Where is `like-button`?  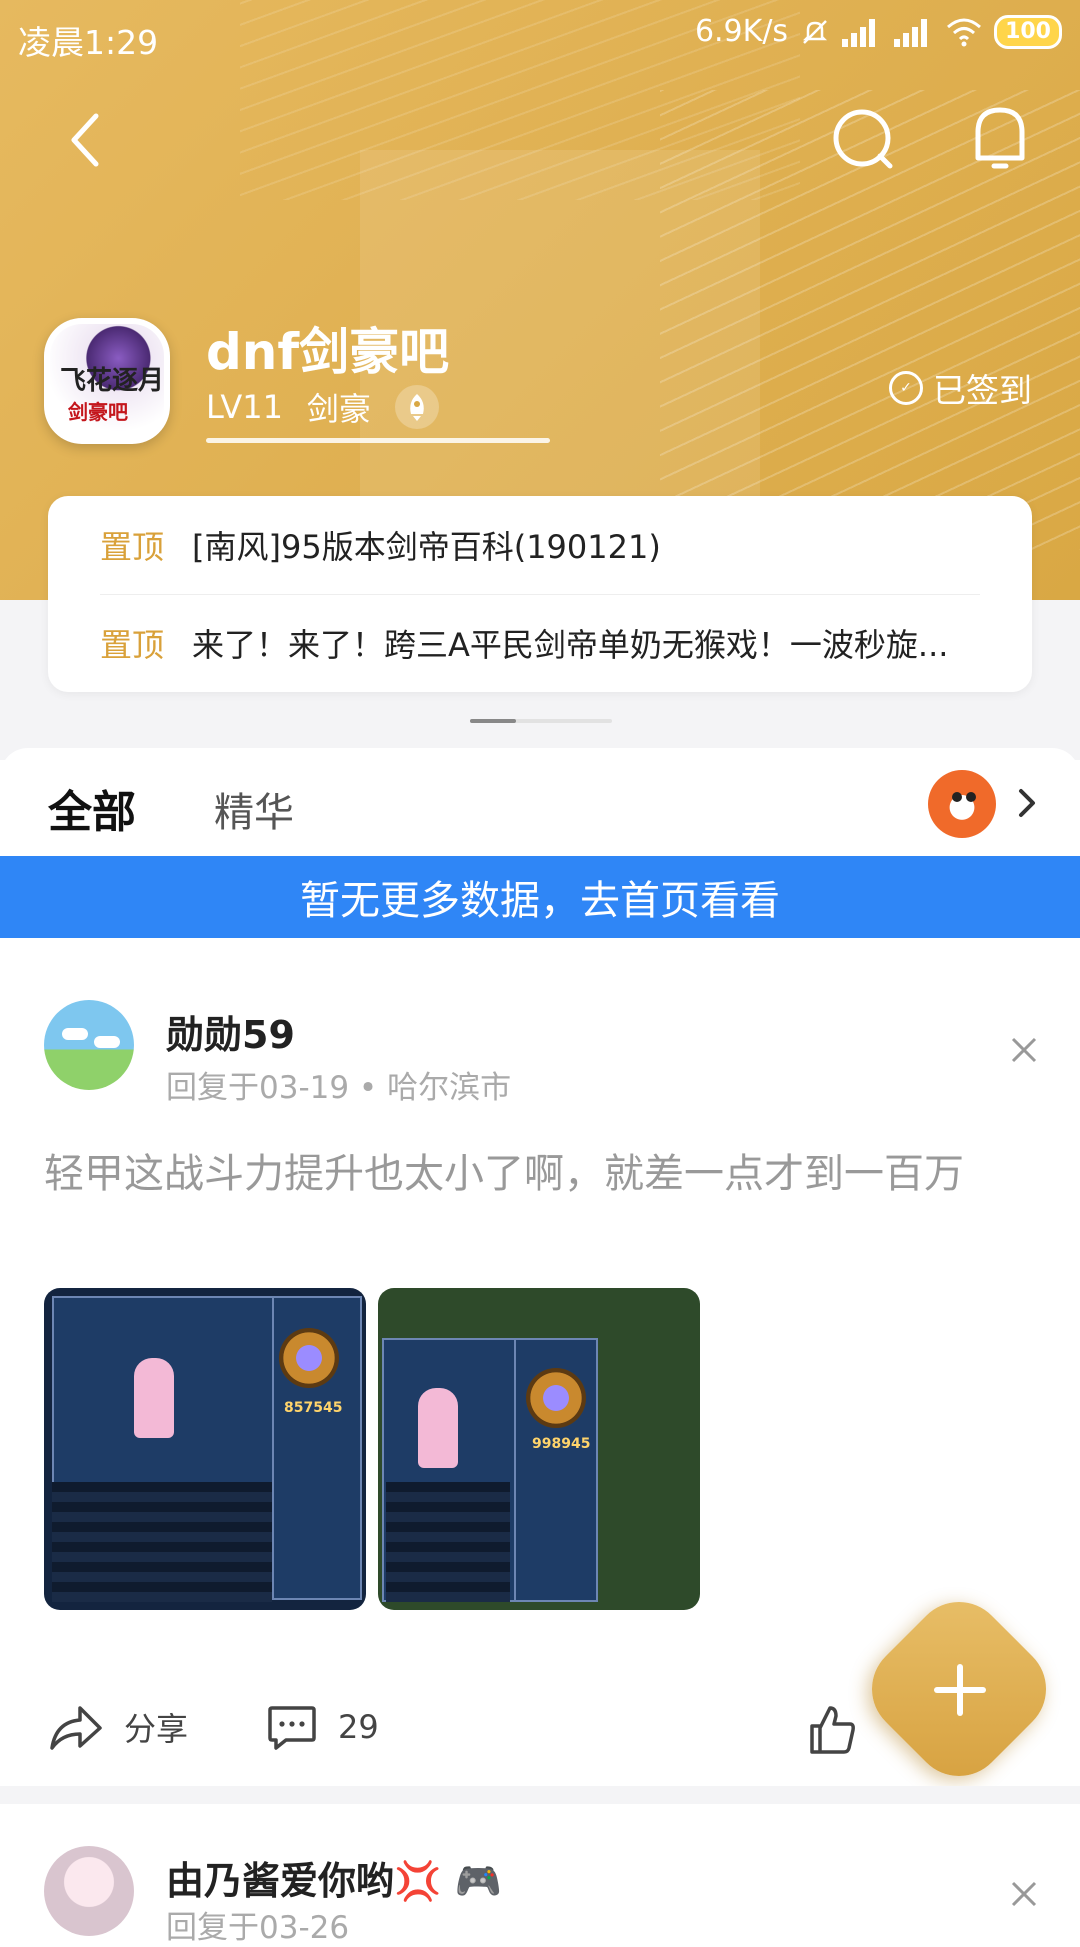
like-button is located at coordinates (832, 1729).